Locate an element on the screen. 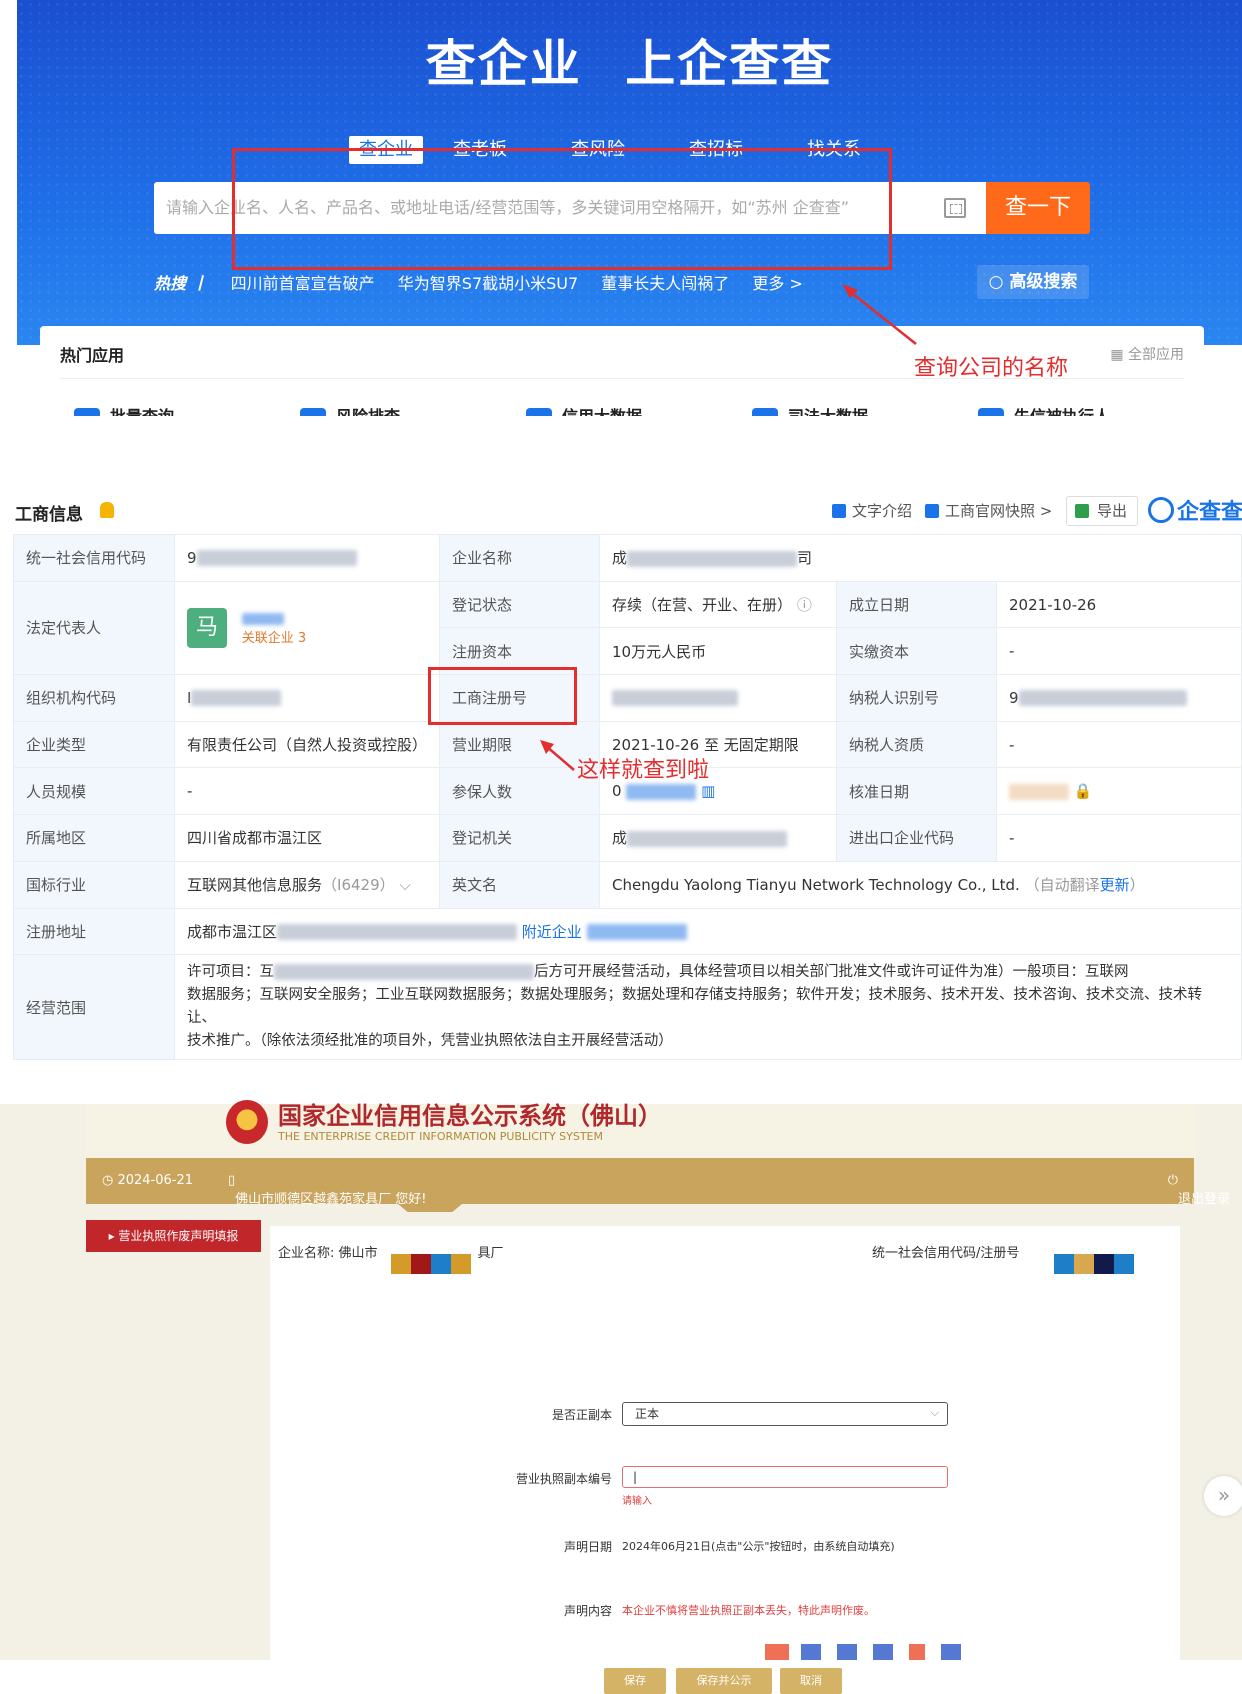 The width and height of the screenshot is (1242, 1694). hot-search-label: 热搜 丨 is located at coordinates (181, 283).